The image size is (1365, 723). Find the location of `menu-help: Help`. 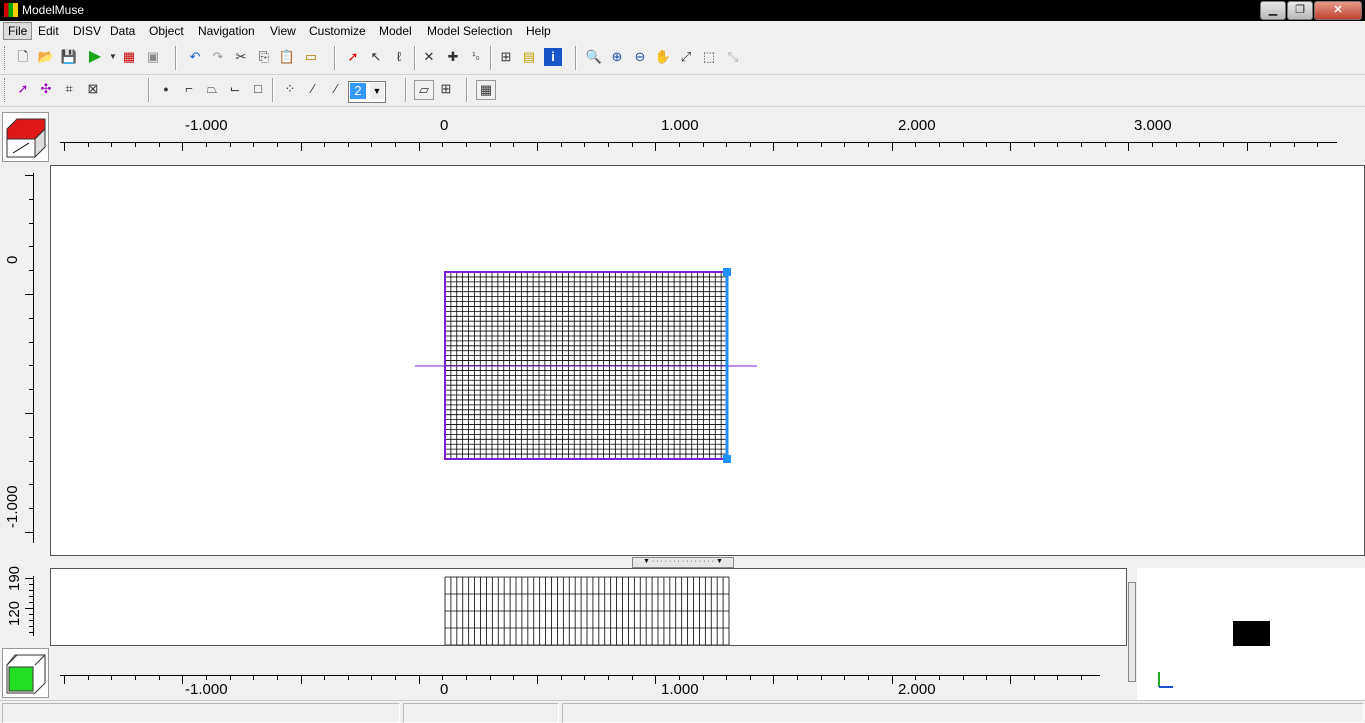

menu-help: Help is located at coordinates (538, 31).